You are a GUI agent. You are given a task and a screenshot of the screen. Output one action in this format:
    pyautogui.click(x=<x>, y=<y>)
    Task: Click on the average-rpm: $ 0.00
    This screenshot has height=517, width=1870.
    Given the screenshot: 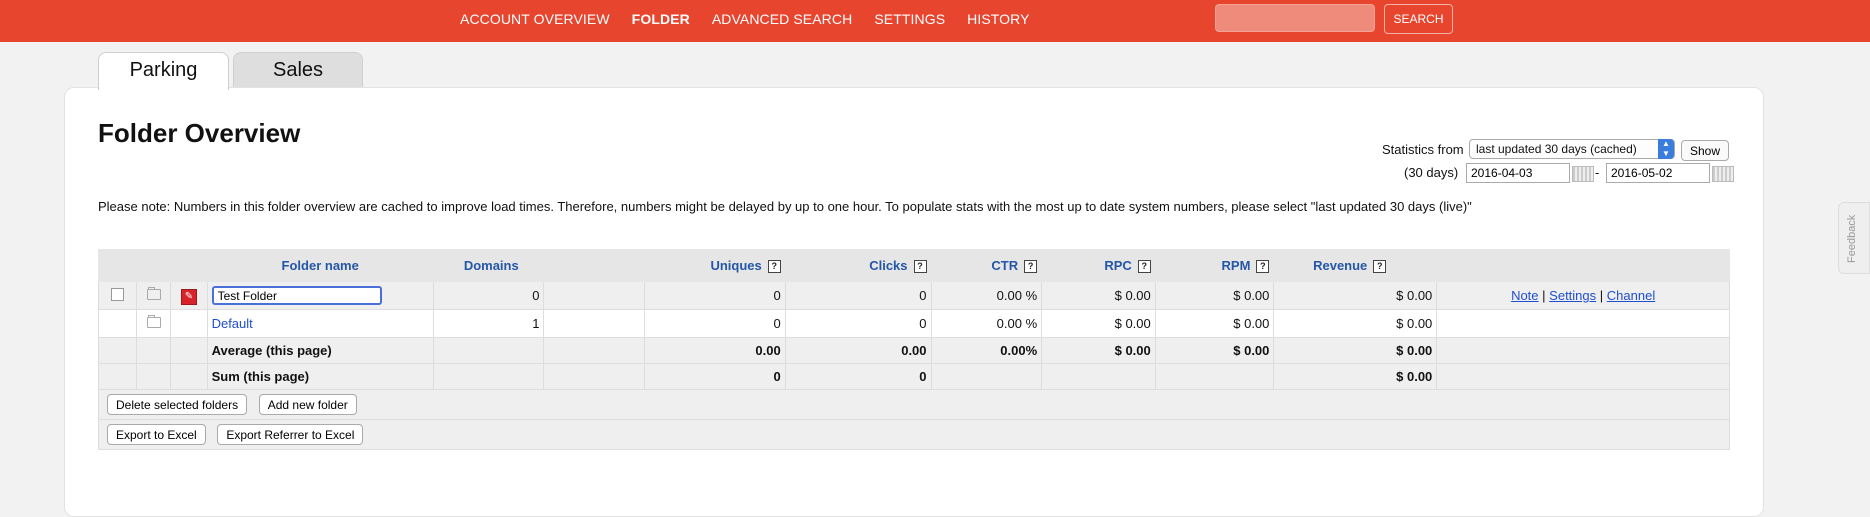 What is the action you would take?
    pyautogui.click(x=1214, y=350)
    